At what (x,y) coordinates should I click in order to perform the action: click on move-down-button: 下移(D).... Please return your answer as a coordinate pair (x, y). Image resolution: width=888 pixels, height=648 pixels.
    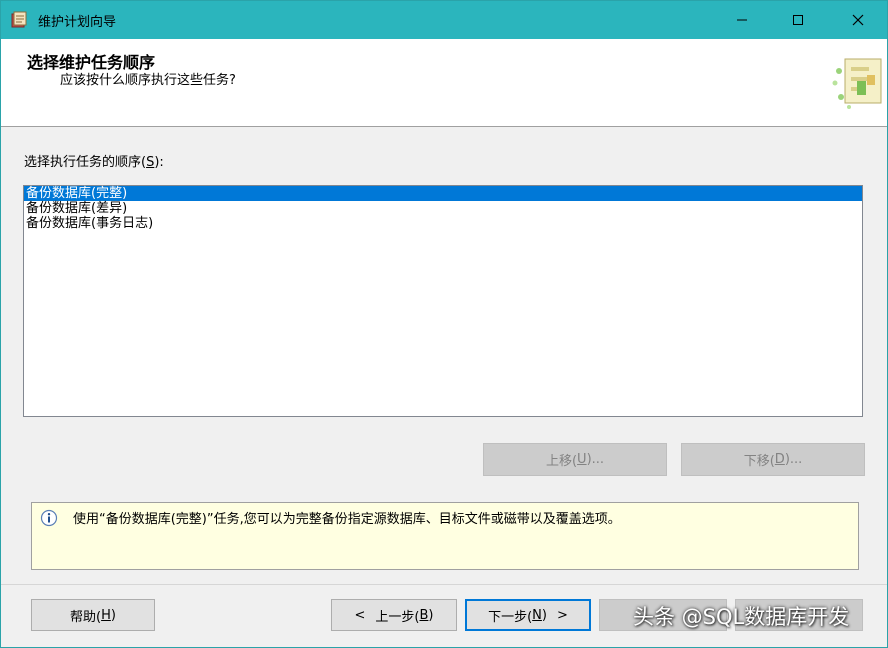
    Looking at the image, I should click on (773, 459).